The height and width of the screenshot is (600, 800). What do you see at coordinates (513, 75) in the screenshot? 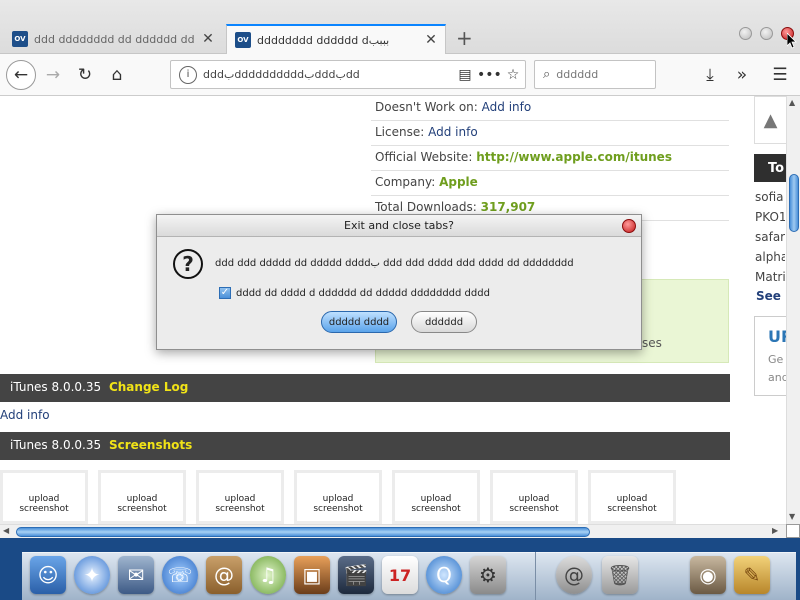
I see `bookmark-star-icon: ☆` at bounding box center [513, 75].